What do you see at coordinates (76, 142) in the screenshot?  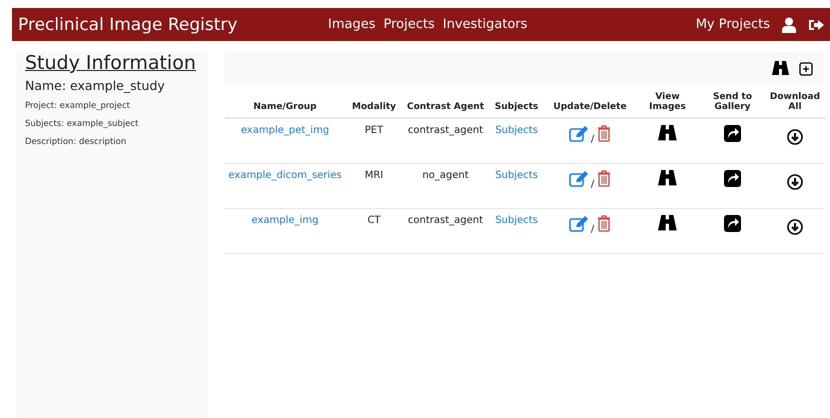 I see `study-detail: Description: description` at bounding box center [76, 142].